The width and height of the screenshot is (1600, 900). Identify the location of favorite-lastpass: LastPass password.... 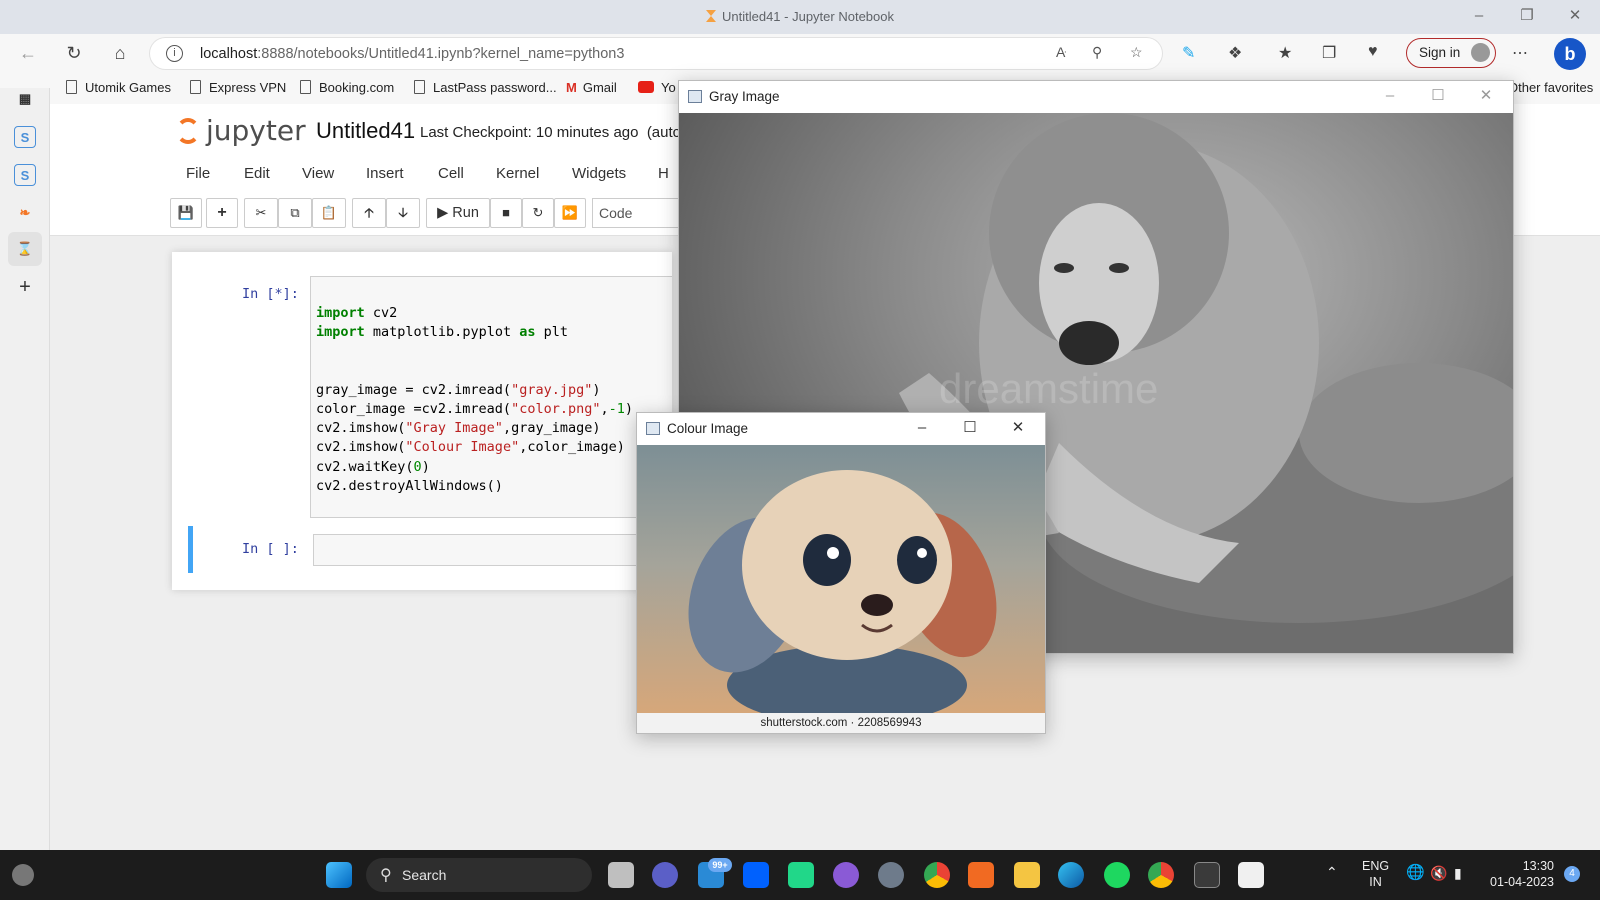
(485, 87).